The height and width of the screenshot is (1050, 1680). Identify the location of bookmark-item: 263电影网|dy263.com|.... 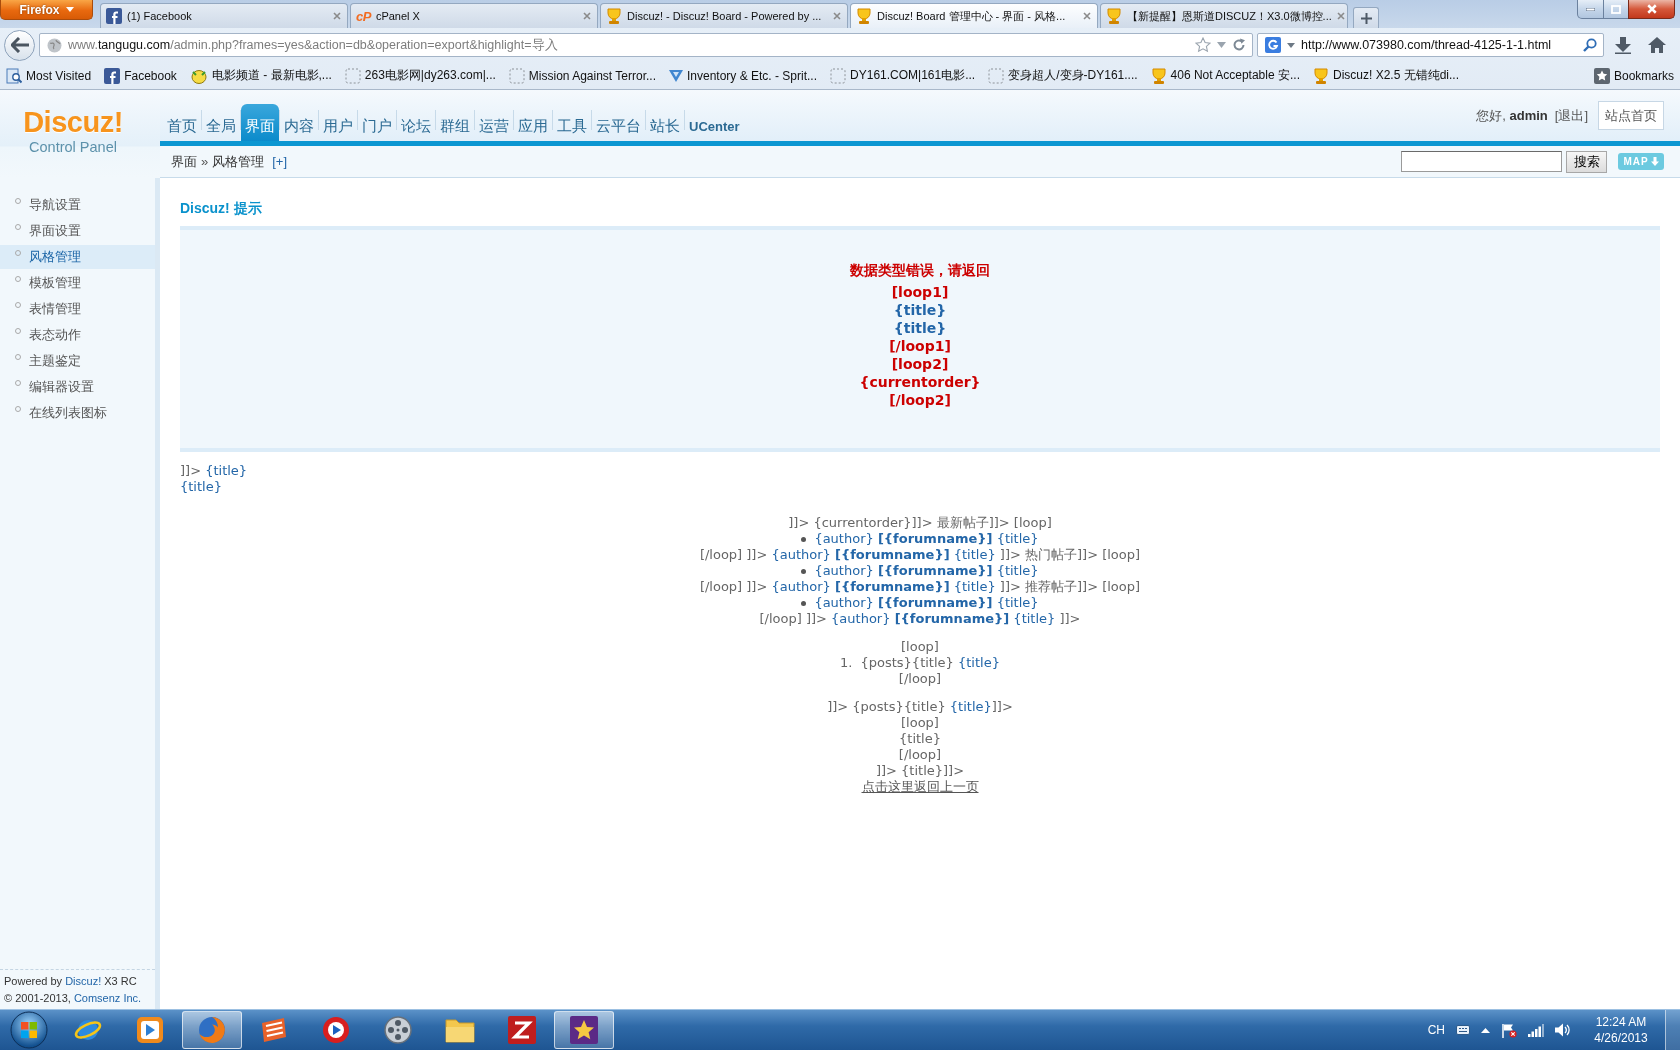
(420, 75).